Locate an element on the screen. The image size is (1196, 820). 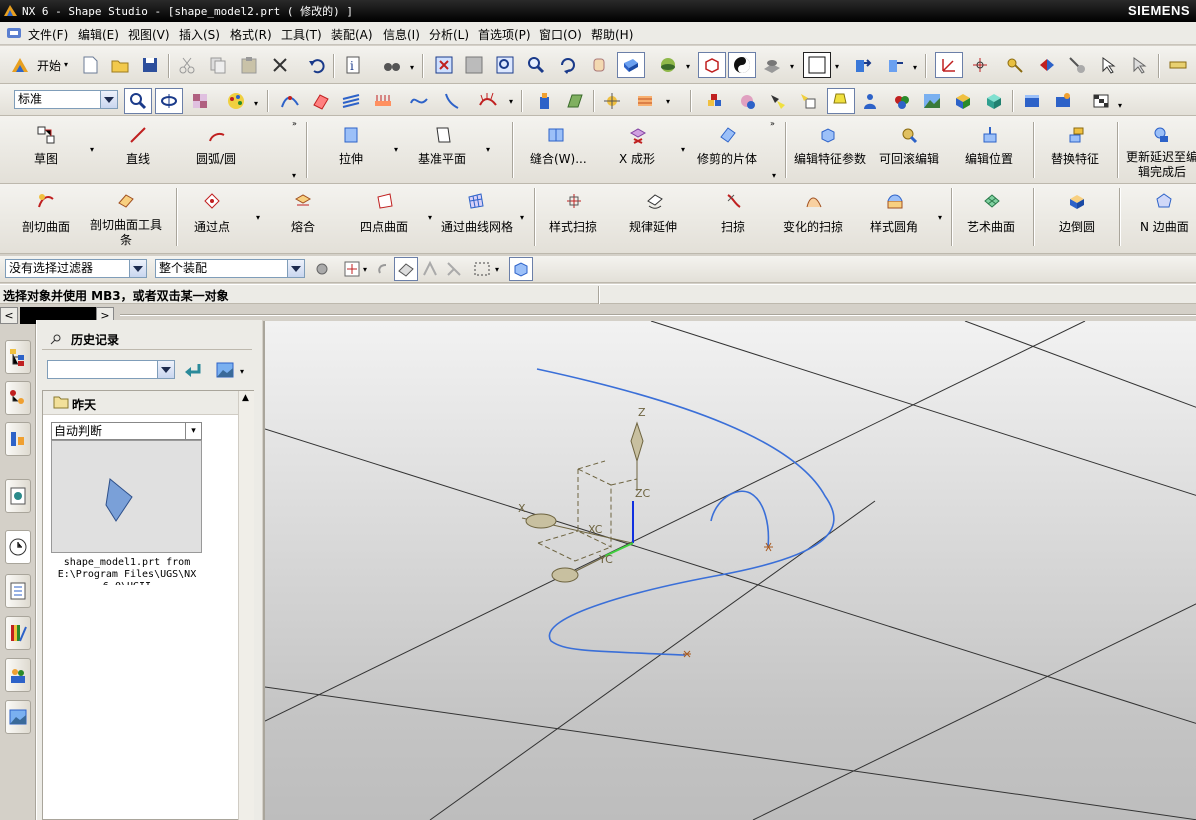
menu-assembly: 装配(A) is located at coordinates (352, 34).